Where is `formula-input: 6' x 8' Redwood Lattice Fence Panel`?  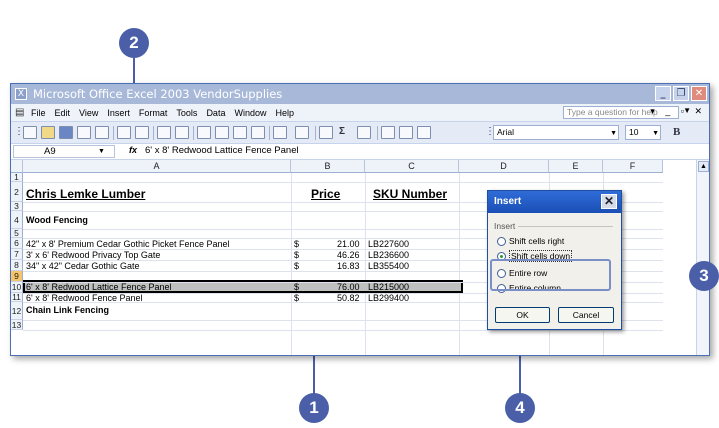
formula-input: 6' x 8' Redwood Lattice Fence Panel is located at coordinates (222, 150).